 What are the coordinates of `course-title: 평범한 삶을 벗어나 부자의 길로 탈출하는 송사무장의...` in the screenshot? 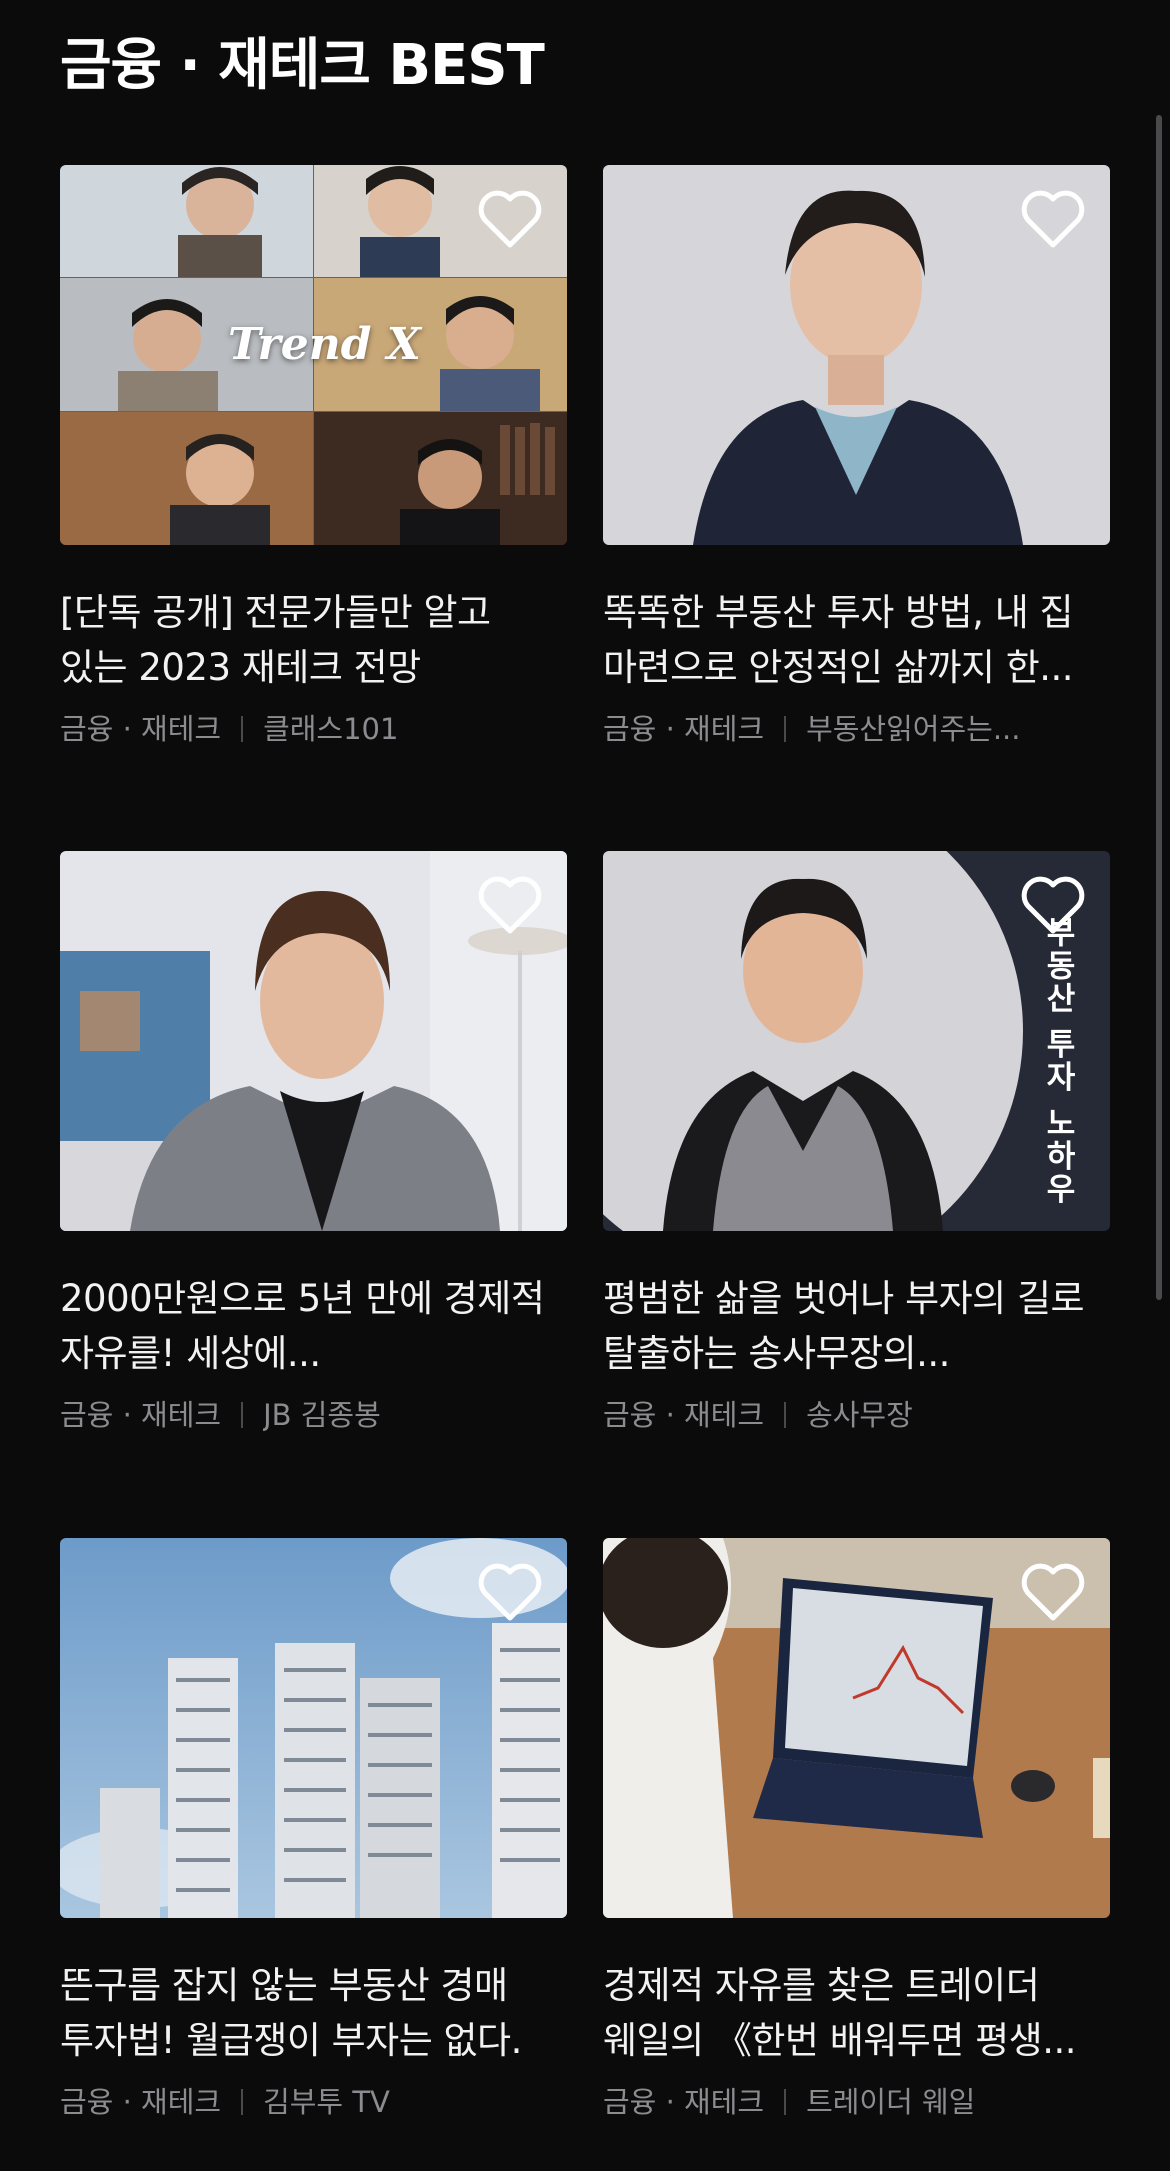 It's located at (856, 1326).